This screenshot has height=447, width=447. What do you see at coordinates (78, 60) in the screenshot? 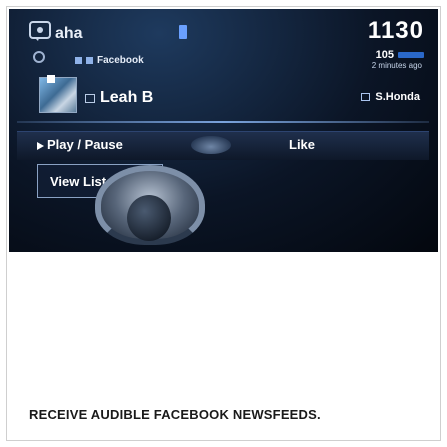
I see `station-icon` at bounding box center [78, 60].